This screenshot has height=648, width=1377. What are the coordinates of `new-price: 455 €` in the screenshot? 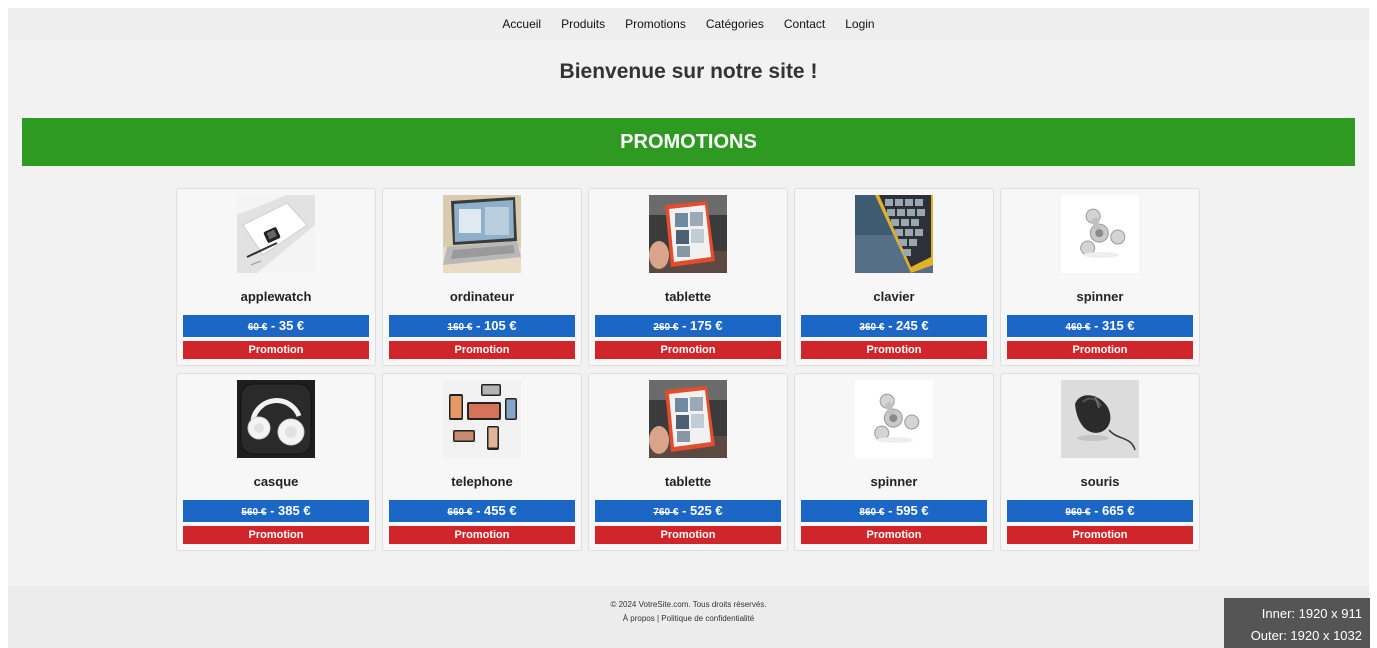 It's located at (500, 510).